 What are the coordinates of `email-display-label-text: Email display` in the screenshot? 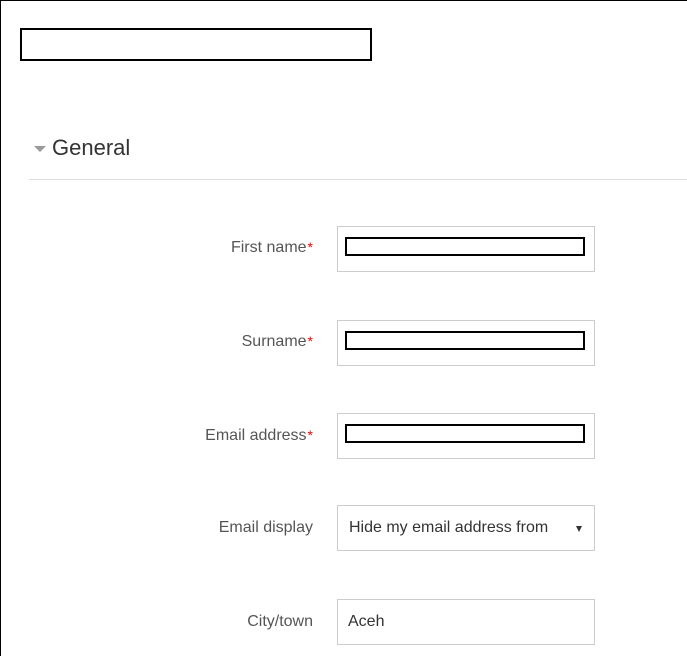 It's located at (265, 527).